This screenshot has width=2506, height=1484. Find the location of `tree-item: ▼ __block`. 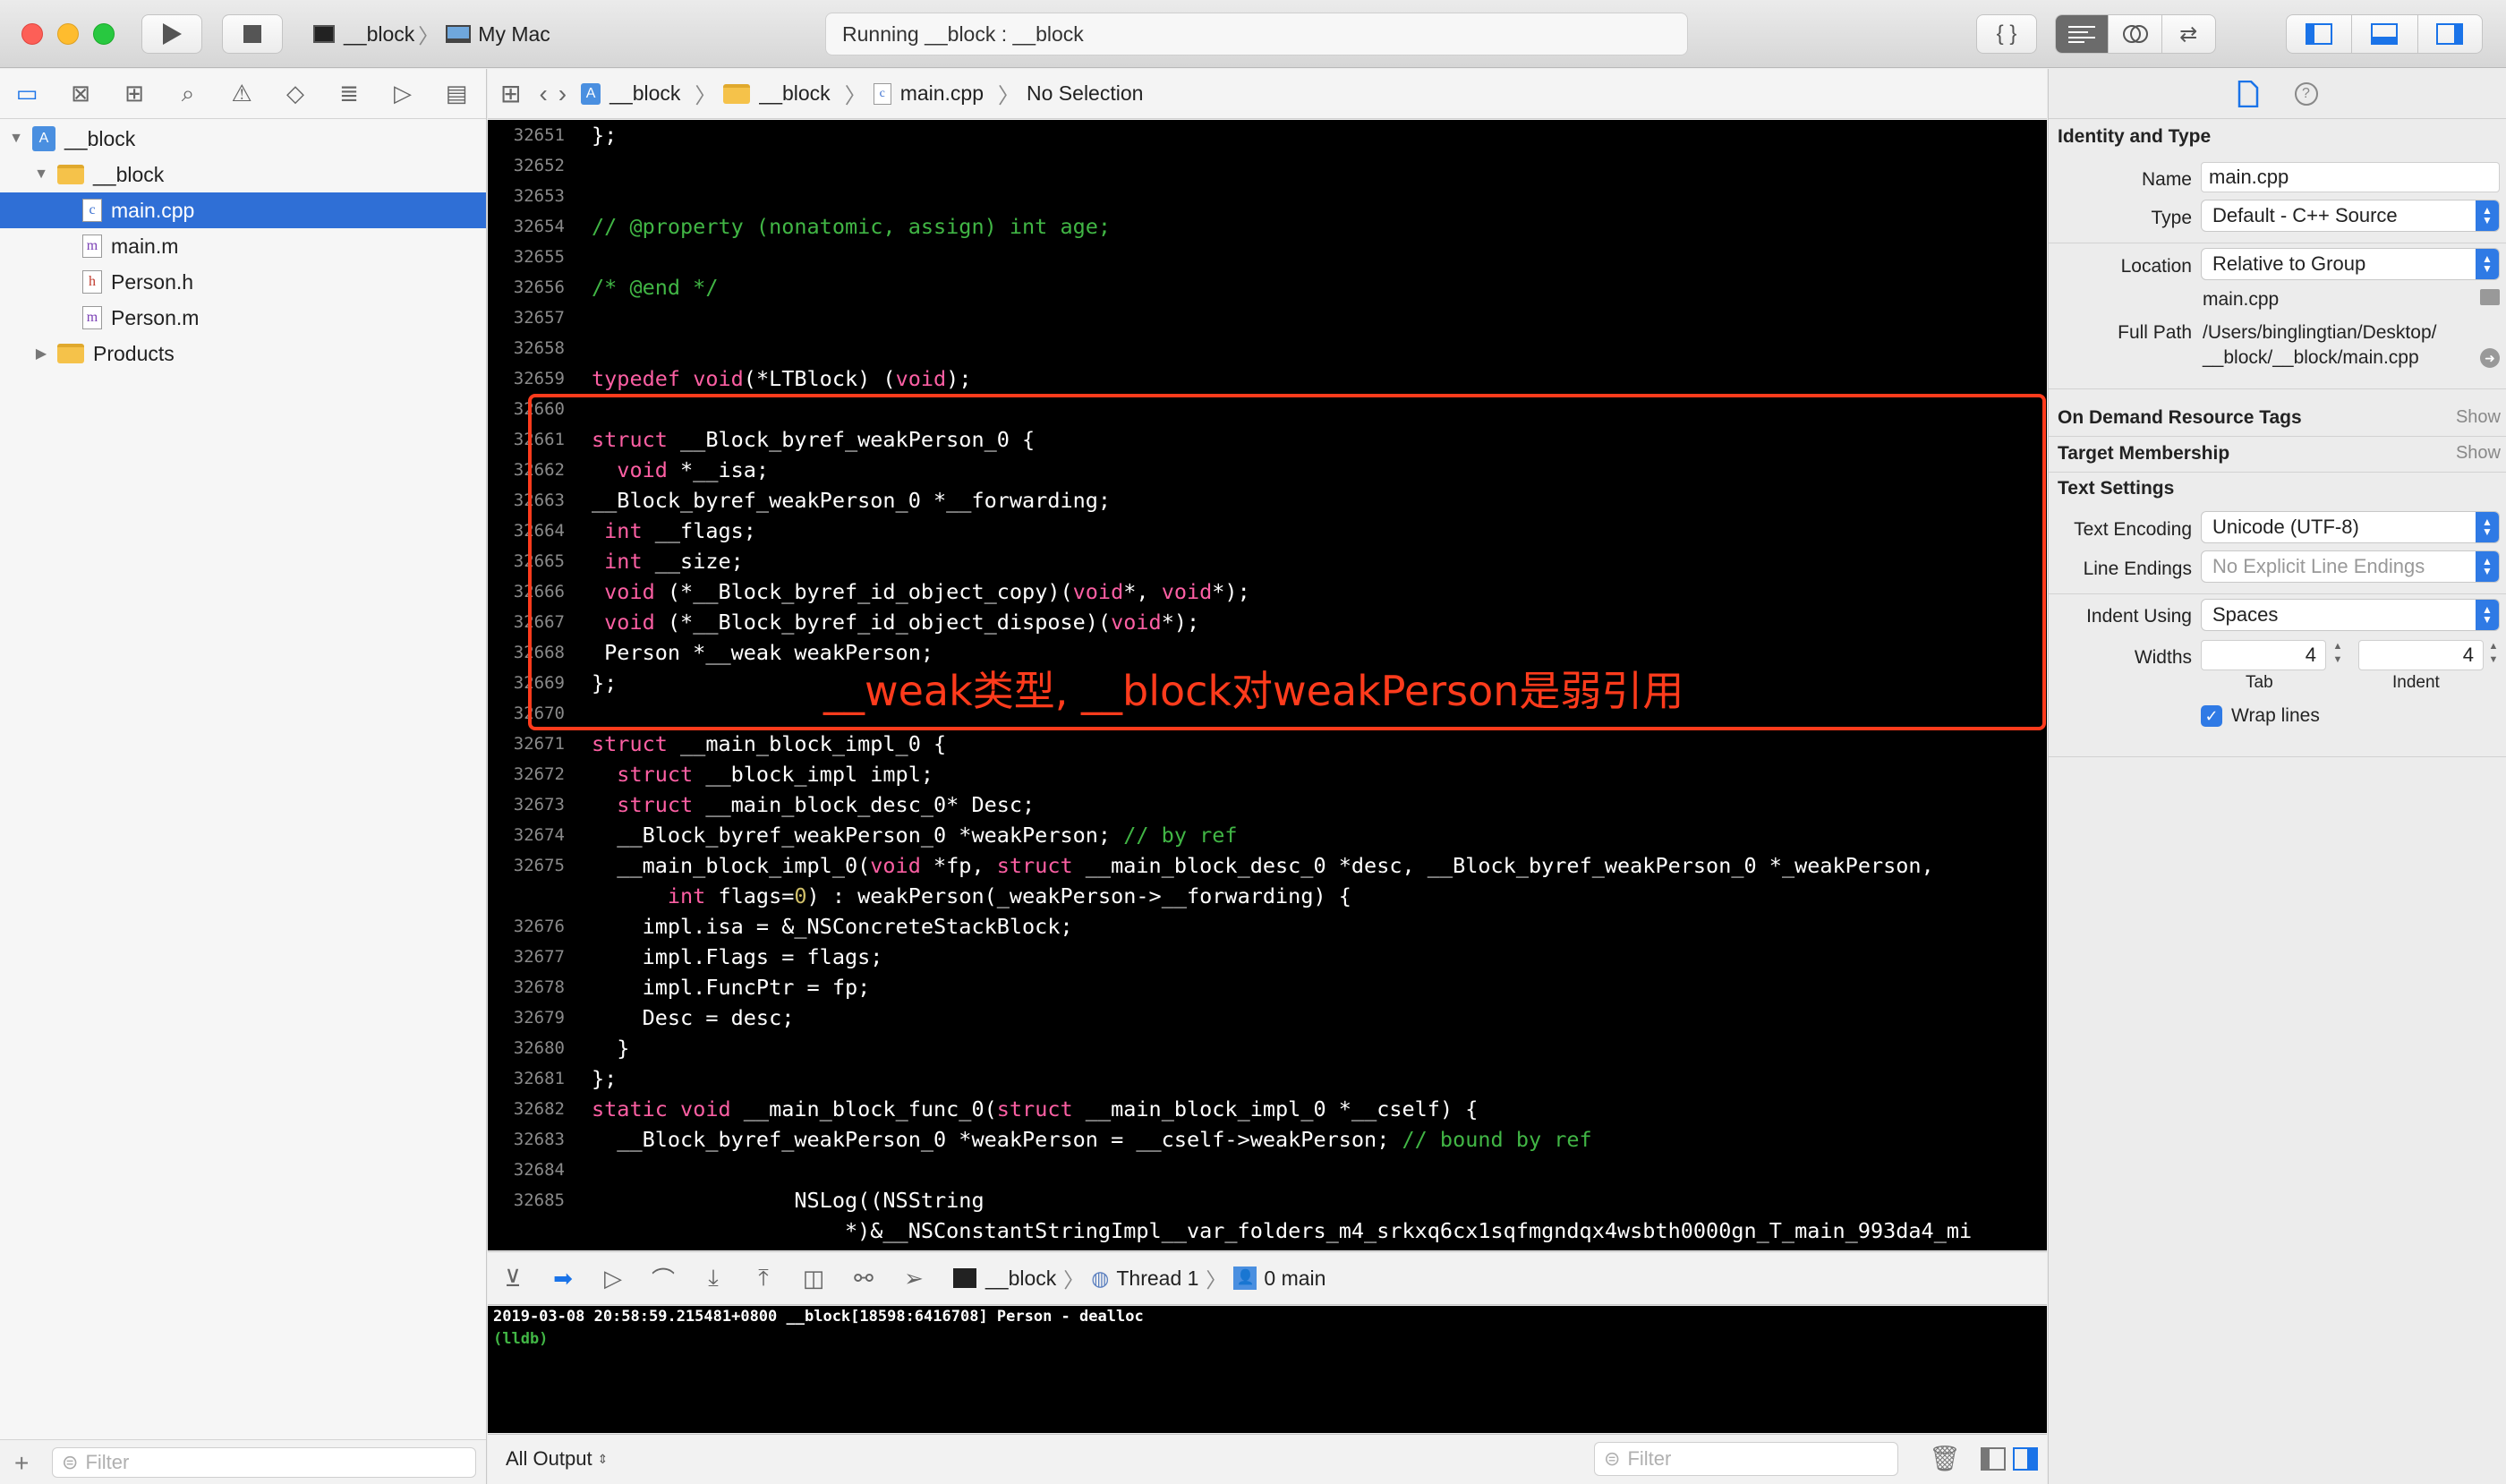

tree-item: ▼ __block is located at coordinates (243, 174).